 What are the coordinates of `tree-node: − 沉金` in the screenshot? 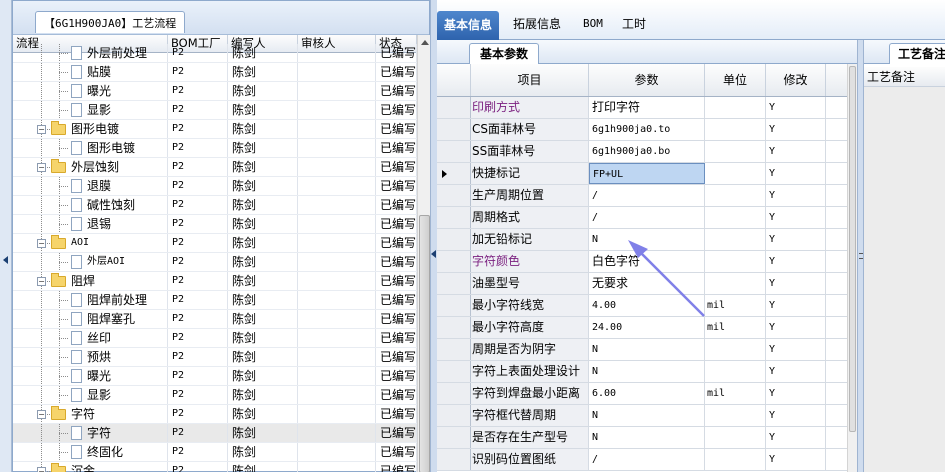 It's located at (90, 467).